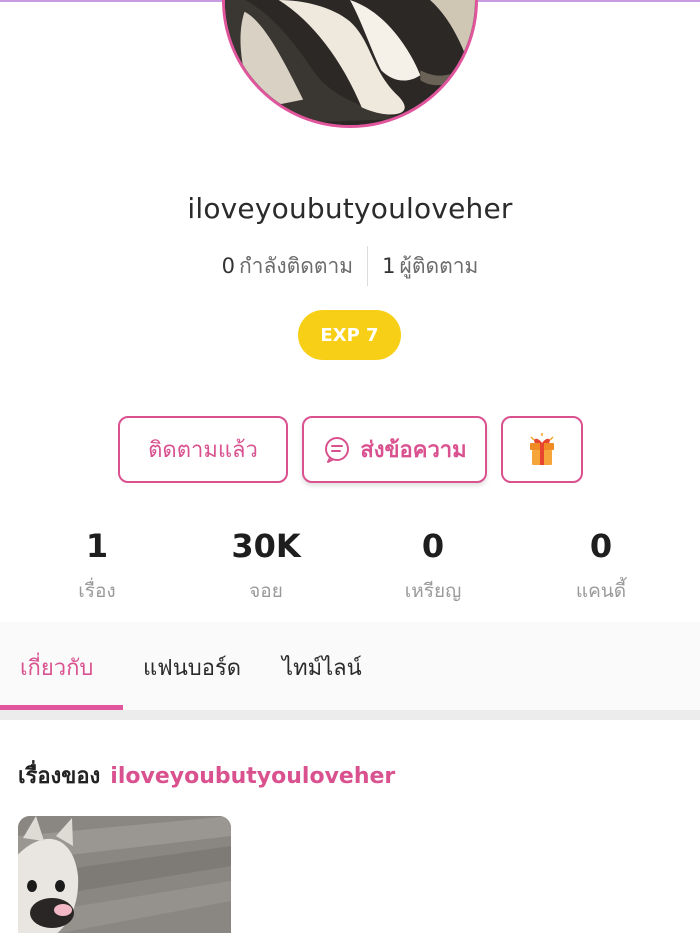  What do you see at coordinates (350, 208) in the screenshot?
I see `profile-username: iloveyoubutyouloveher` at bounding box center [350, 208].